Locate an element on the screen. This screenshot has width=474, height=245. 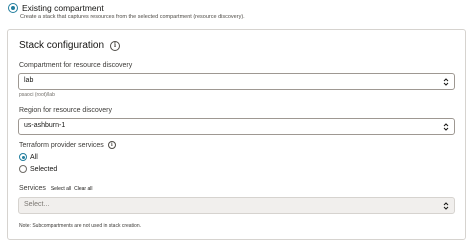
radio-unselected-icon is located at coordinates (23, 169).